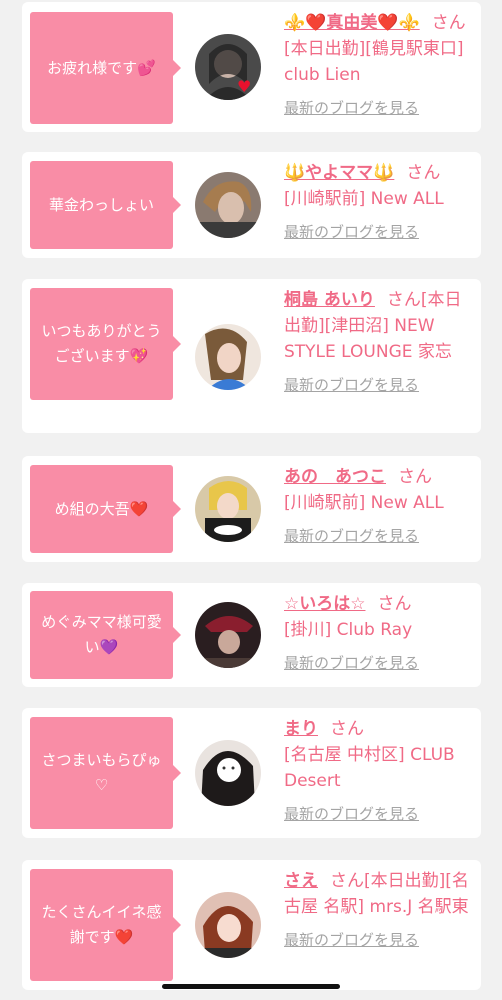 Image resolution: width=502 pixels, height=1000 pixels. I want to click on cast-name-link: あの あつこ, so click(335, 477).